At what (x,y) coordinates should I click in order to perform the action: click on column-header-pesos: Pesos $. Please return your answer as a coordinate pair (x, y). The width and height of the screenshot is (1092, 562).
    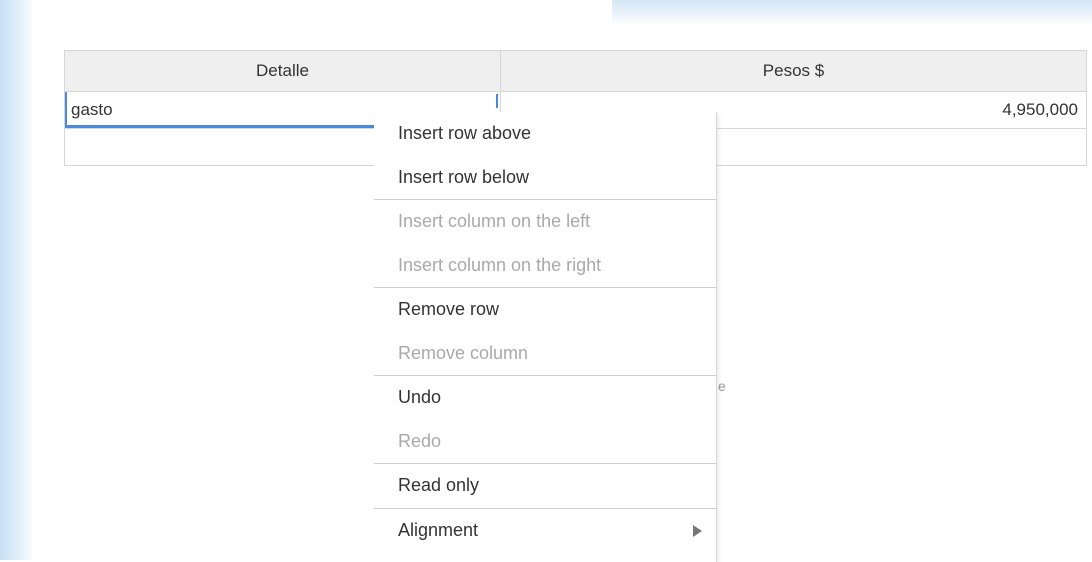
    Looking at the image, I should click on (793, 71).